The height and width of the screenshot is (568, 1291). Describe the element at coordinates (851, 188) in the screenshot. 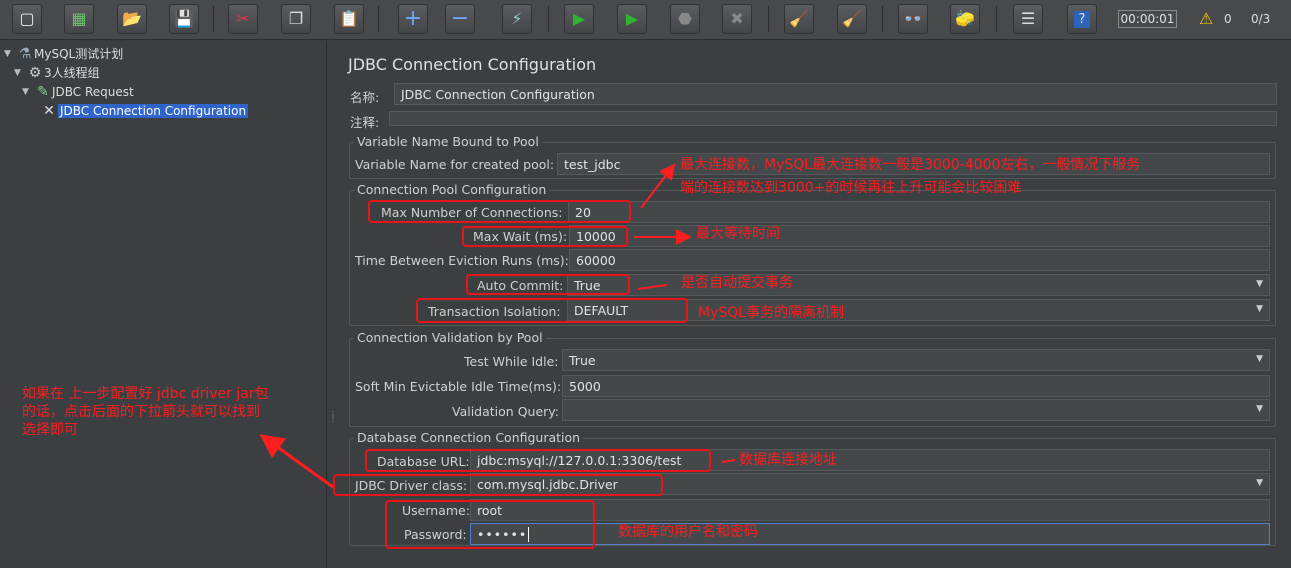

I see `note-max-connections-2: 端的连接数达到3000+的时候再往上升可能会比较困难` at that location.